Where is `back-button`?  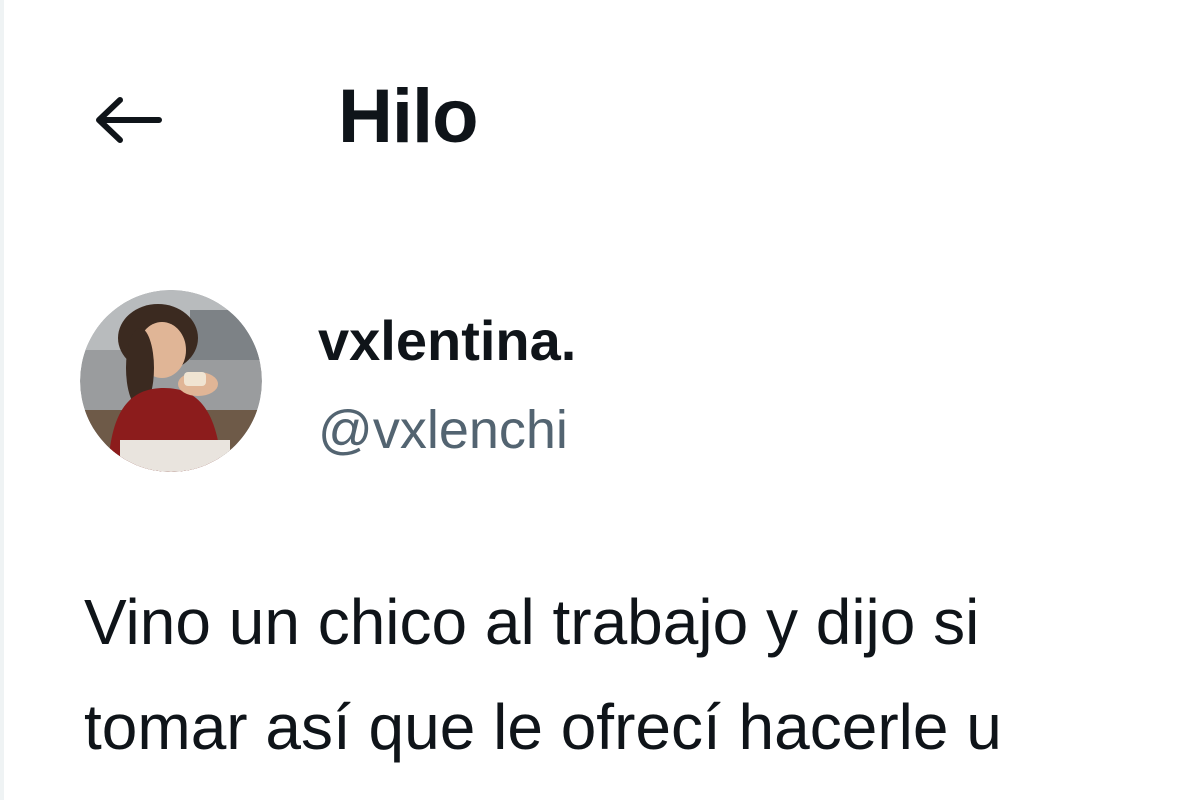
back-button is located at coordinates (128, 120).